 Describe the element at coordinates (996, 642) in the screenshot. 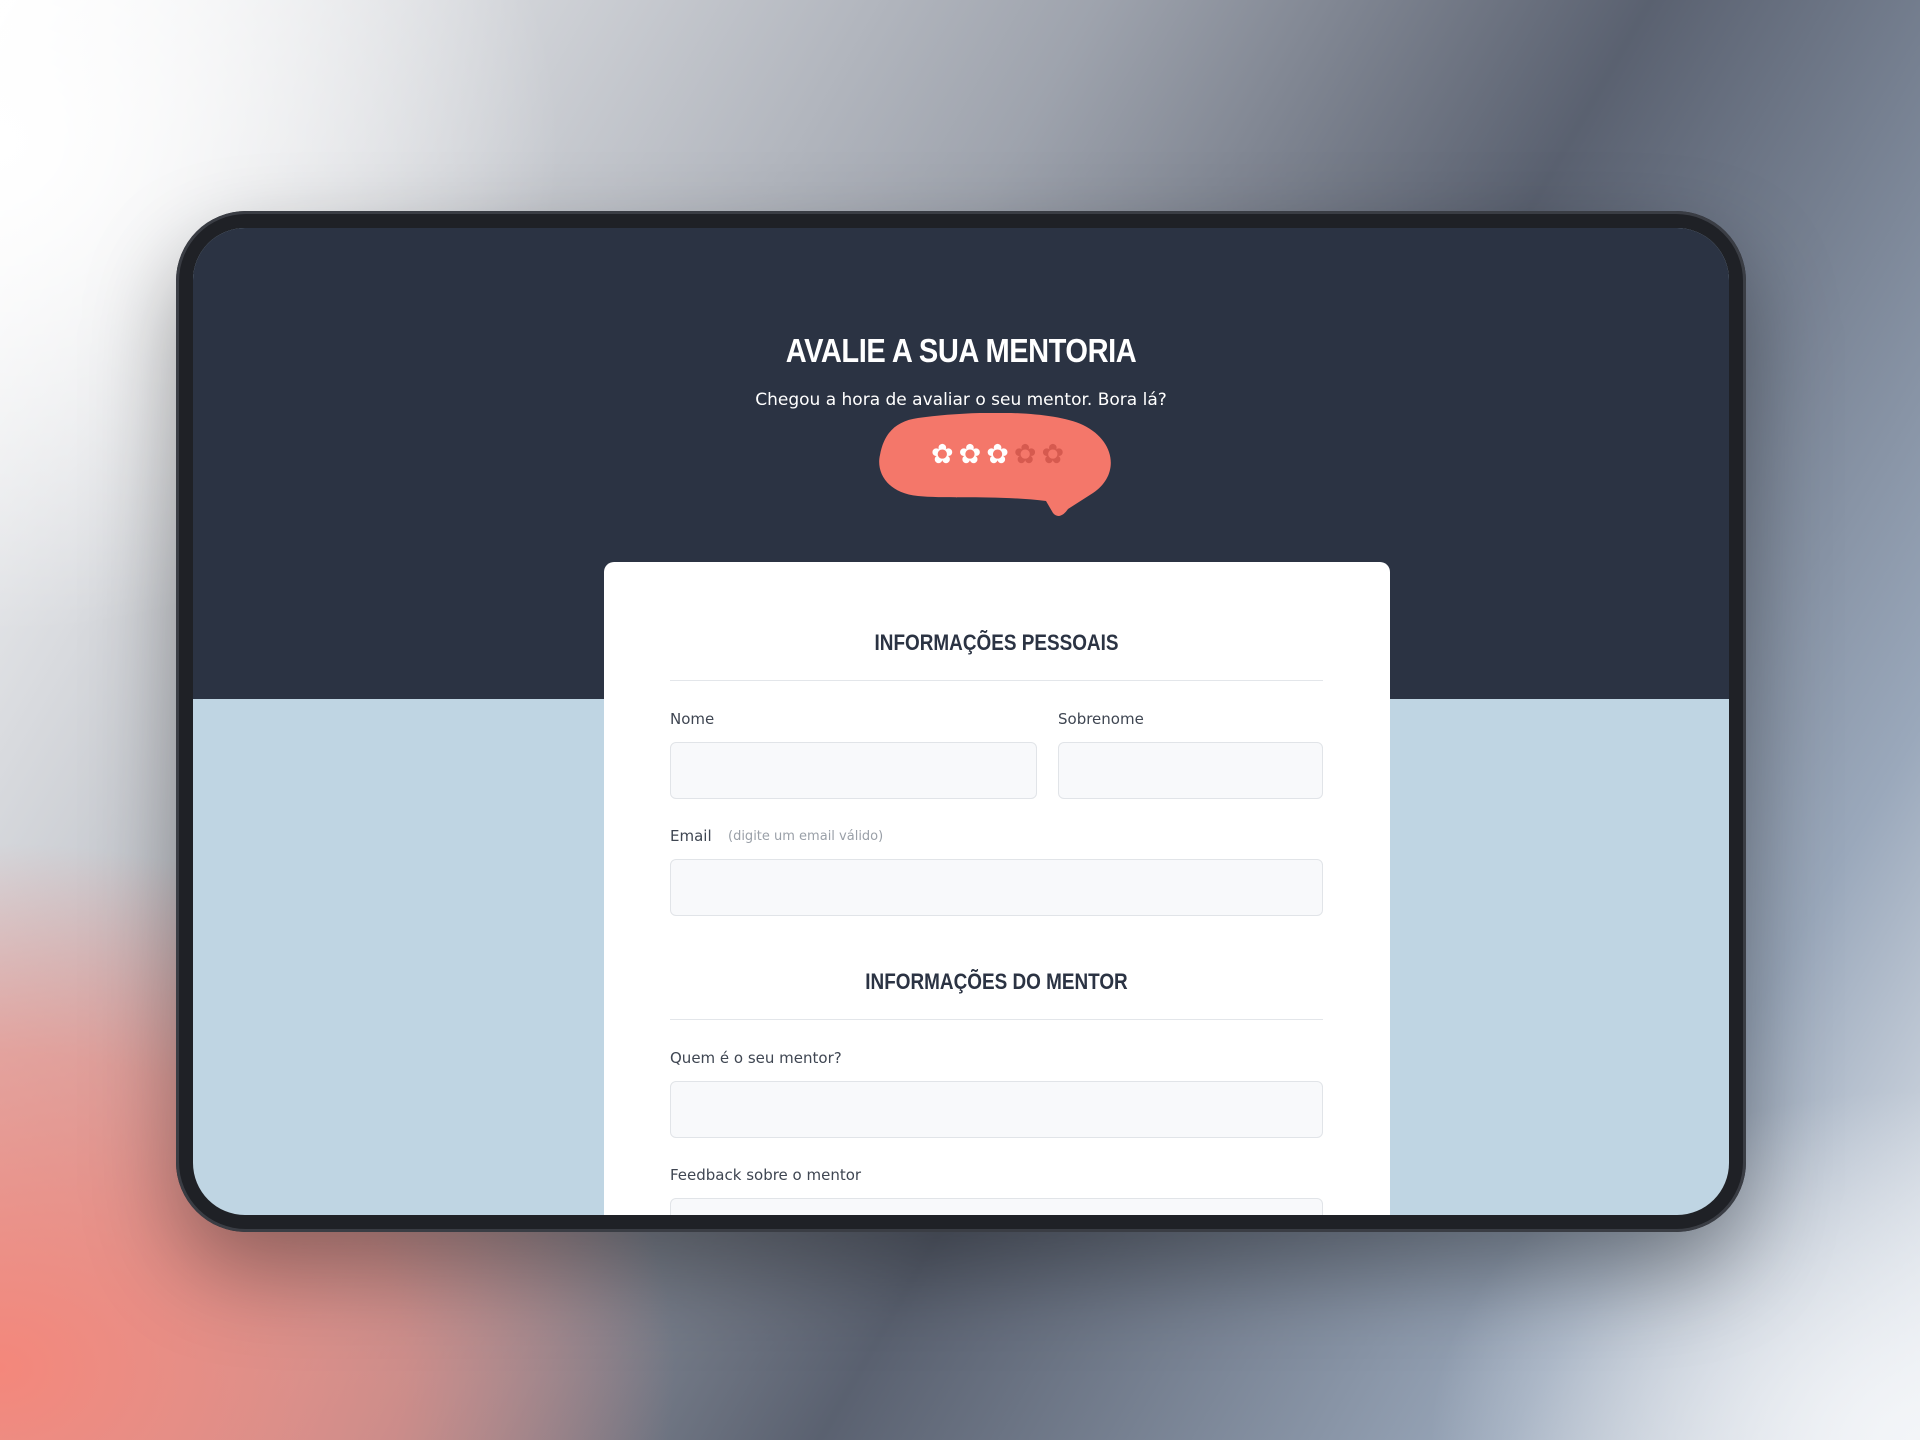

I see `personal-section-title: INFORMAÇÕES PESSOAIS` at that location.